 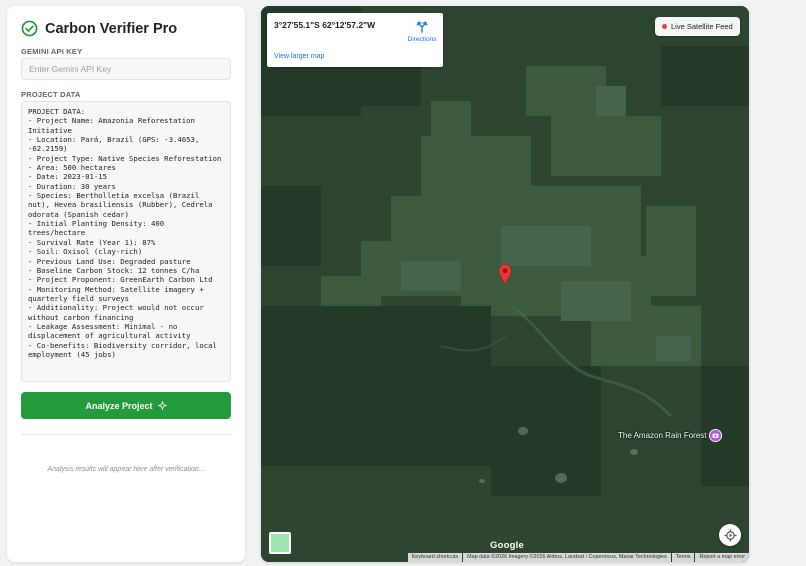 I want to click on coordinates-text: 3°27'55.1"S 62°12'57.2"W, so click(x=325, y=25).